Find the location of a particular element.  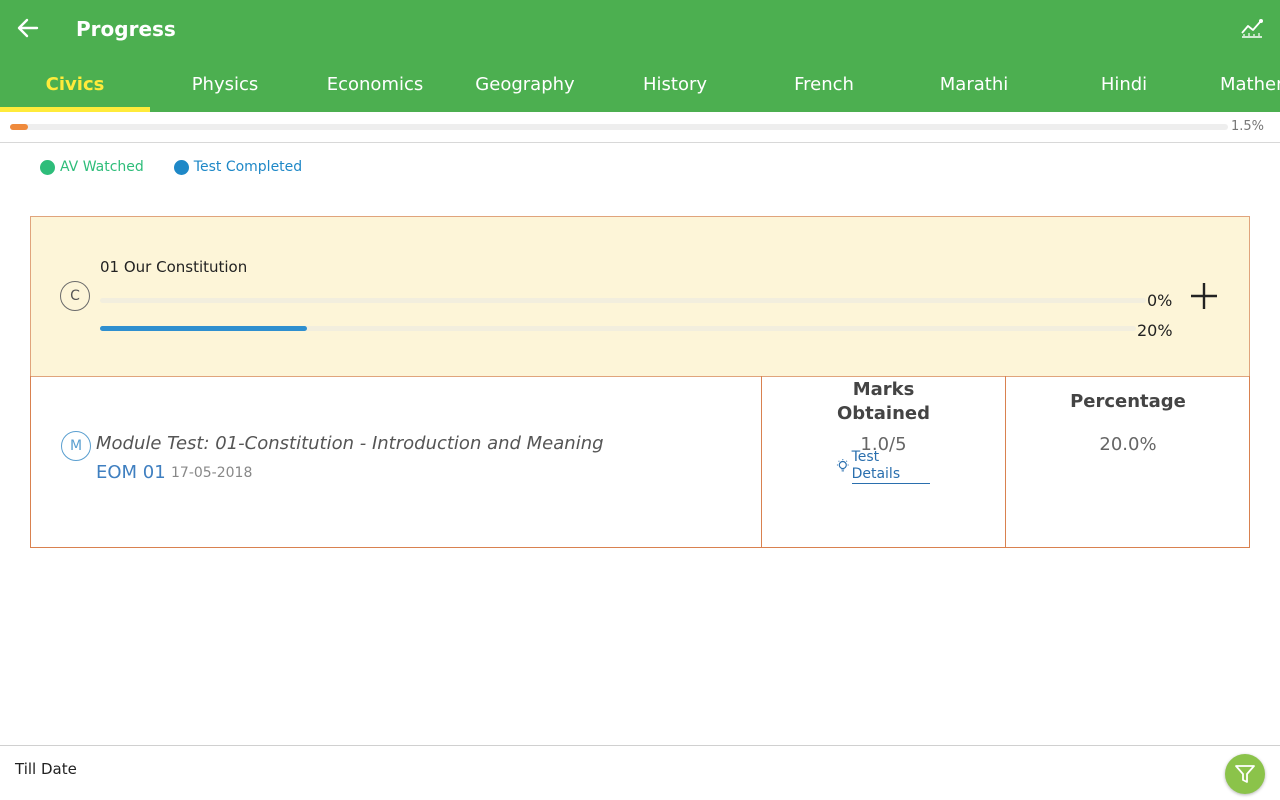

module-badge: M is located at coordinates (76, 446).